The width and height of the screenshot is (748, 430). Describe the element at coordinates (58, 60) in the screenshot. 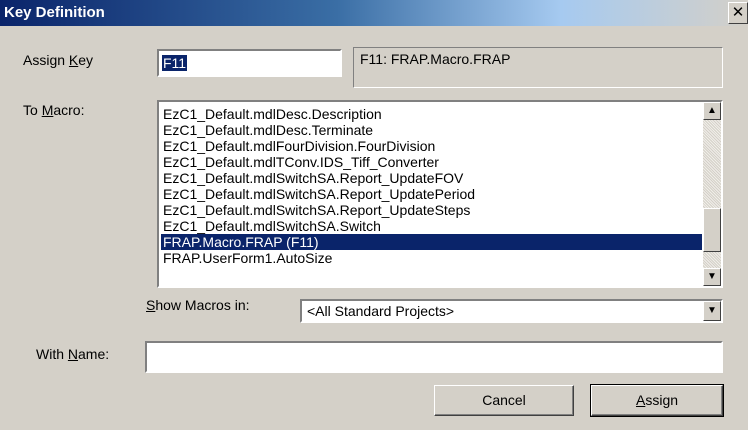

I see `assign-key-label: Assign Key` at that location.